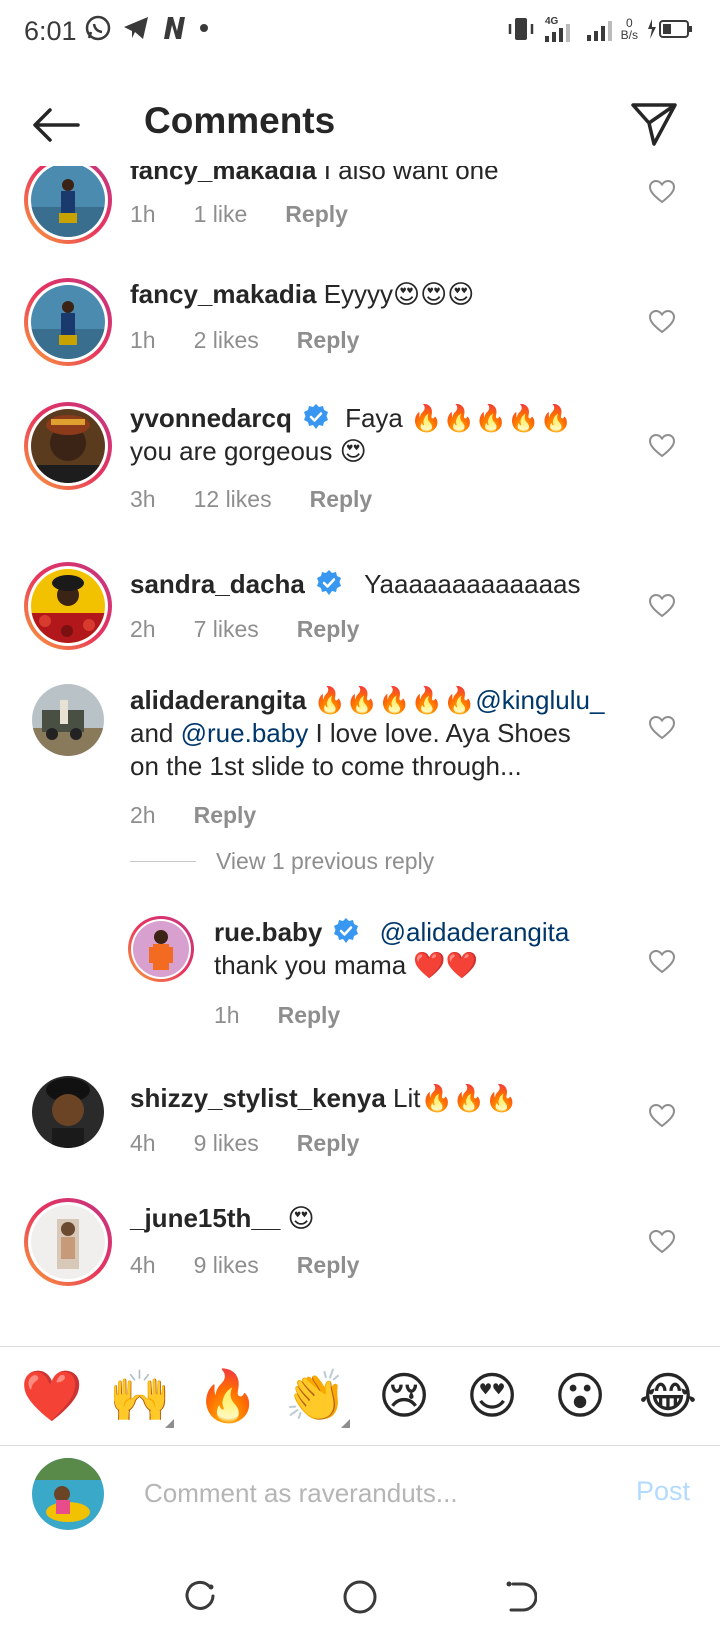 The image size is (720, 1640). What do you see at coordinates (475, 932) in the screenshot?
I see `mention-link: @alidaderangita` at bounding box center [475, 932].